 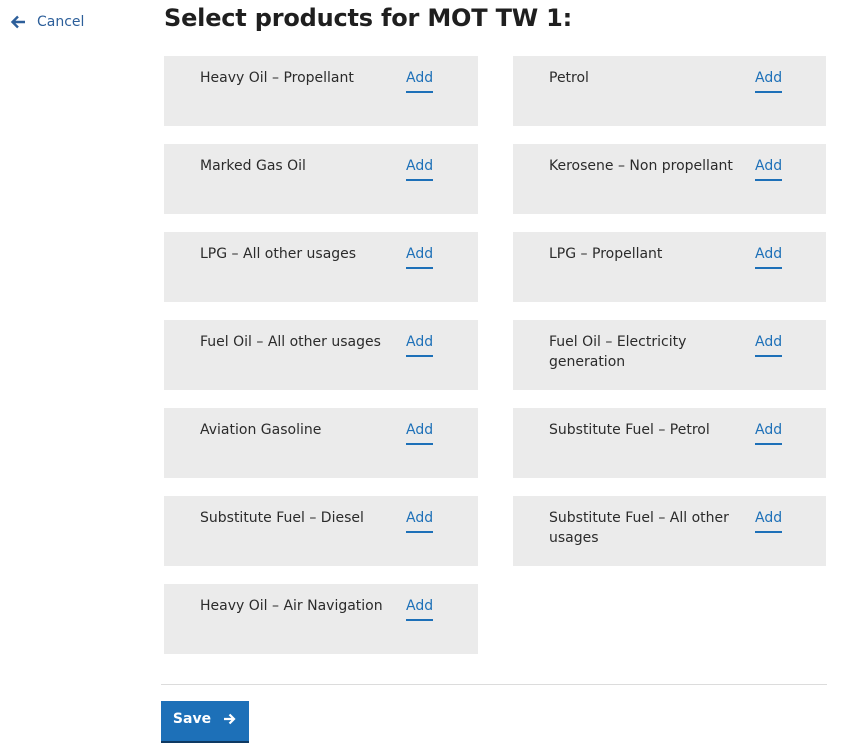 What do you see at coordinates (321, 179) in the screenshot?
I see `product-card-marked-gas-oil: Marked Gas Oil Add` at bounding box center [321, 179].